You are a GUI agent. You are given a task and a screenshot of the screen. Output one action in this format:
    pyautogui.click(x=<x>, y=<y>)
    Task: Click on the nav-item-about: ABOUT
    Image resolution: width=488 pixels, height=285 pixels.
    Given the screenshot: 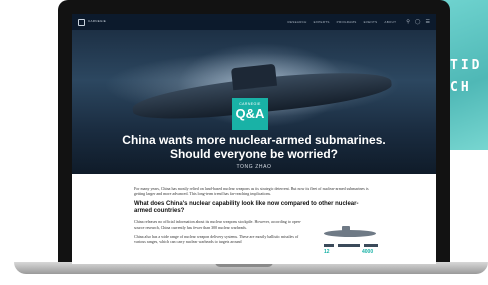 What is the action you would take?
    pyautogui.click(x=390, y=22)
    